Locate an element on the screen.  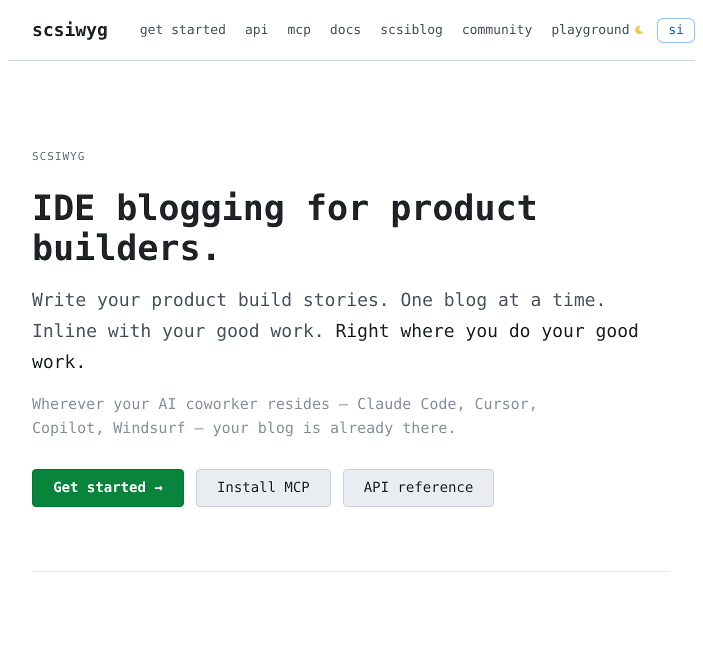
hero-heading: IDE blogging for product builders. is located at coordinates (285, 229).